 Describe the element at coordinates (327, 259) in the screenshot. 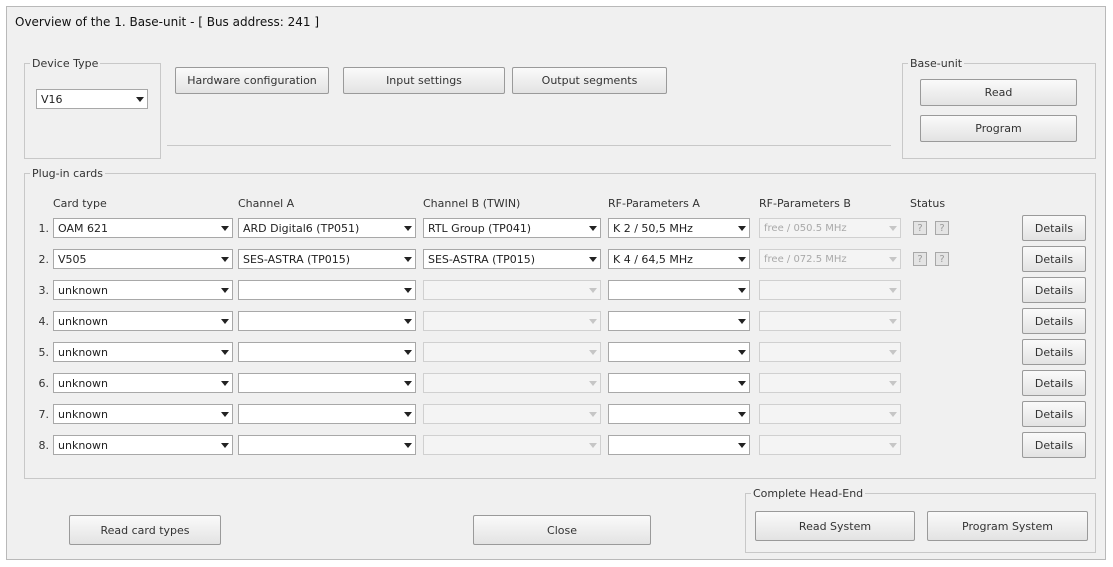

I see `channel-a-select: SES-ASTRA (TP015)` at that location.